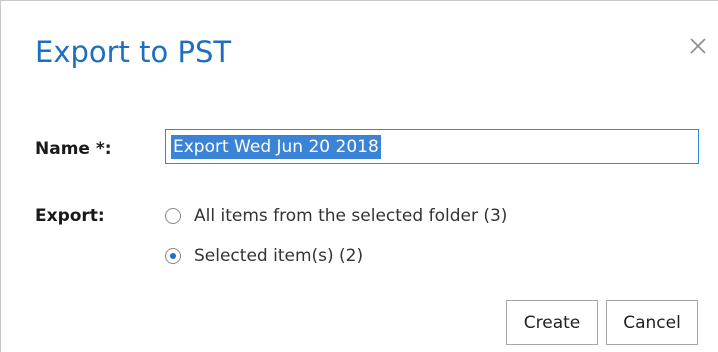 The image size is (718, 352). What do you see at coordinates (279, 256) in the screenshot?
I see `export-option-selected-items-label: Selected item(s) (2)` at bounding box center [279, 256].